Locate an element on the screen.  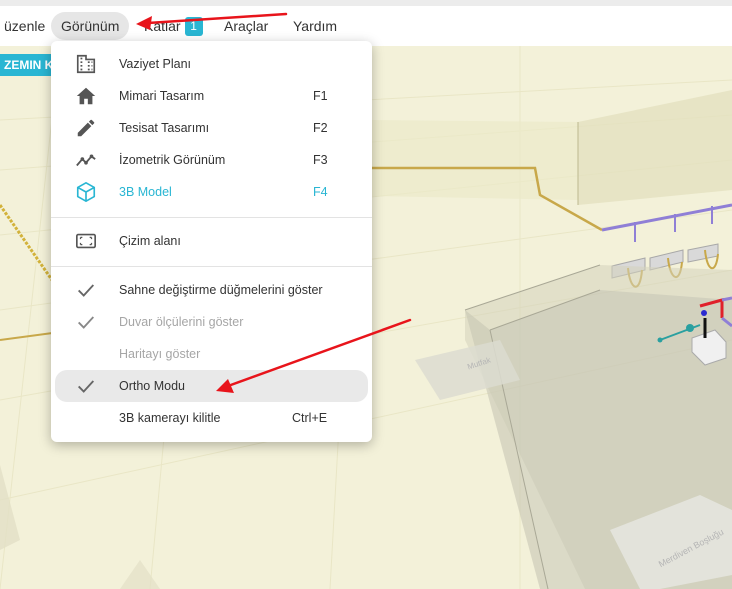
menu-item-cizim-alani: Çizim alanı is located at coordinates (211, 241).